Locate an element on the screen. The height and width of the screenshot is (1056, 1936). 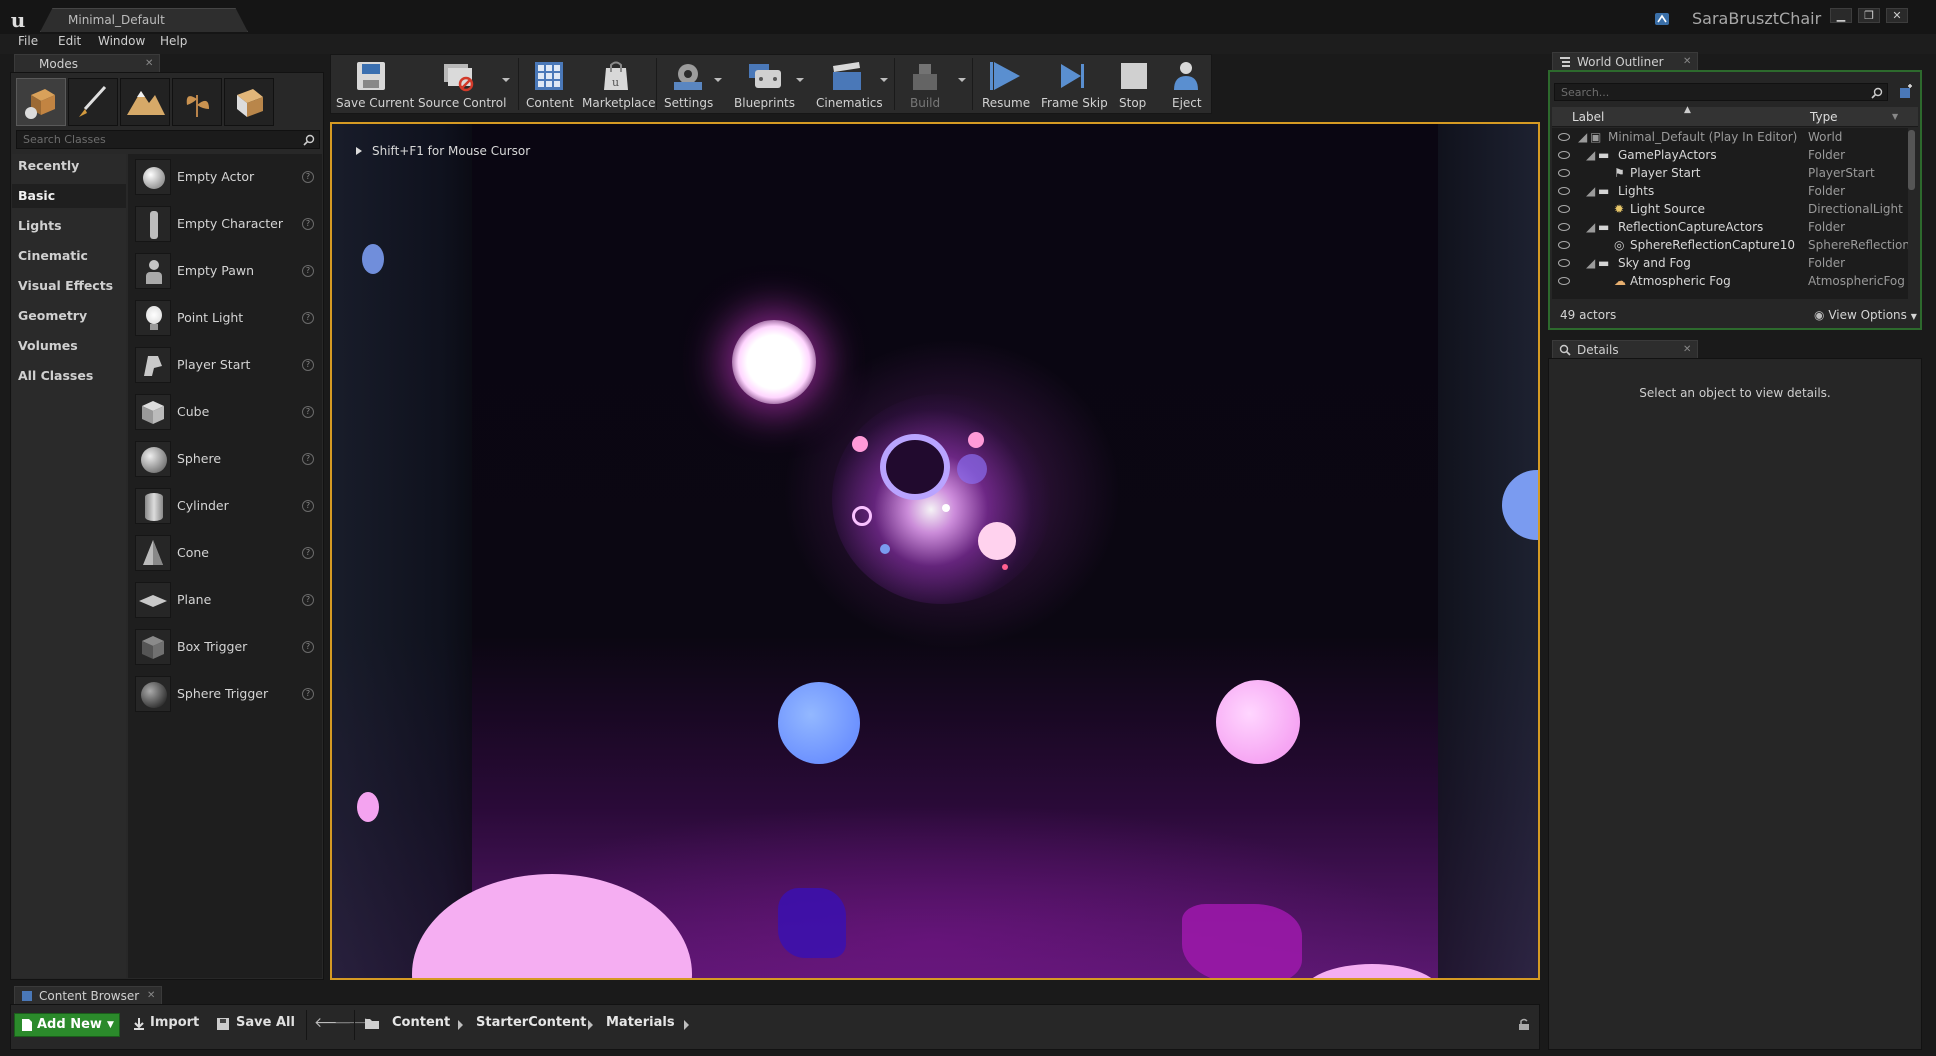
menu-edit: Edit is located at coordinates (69, 41).